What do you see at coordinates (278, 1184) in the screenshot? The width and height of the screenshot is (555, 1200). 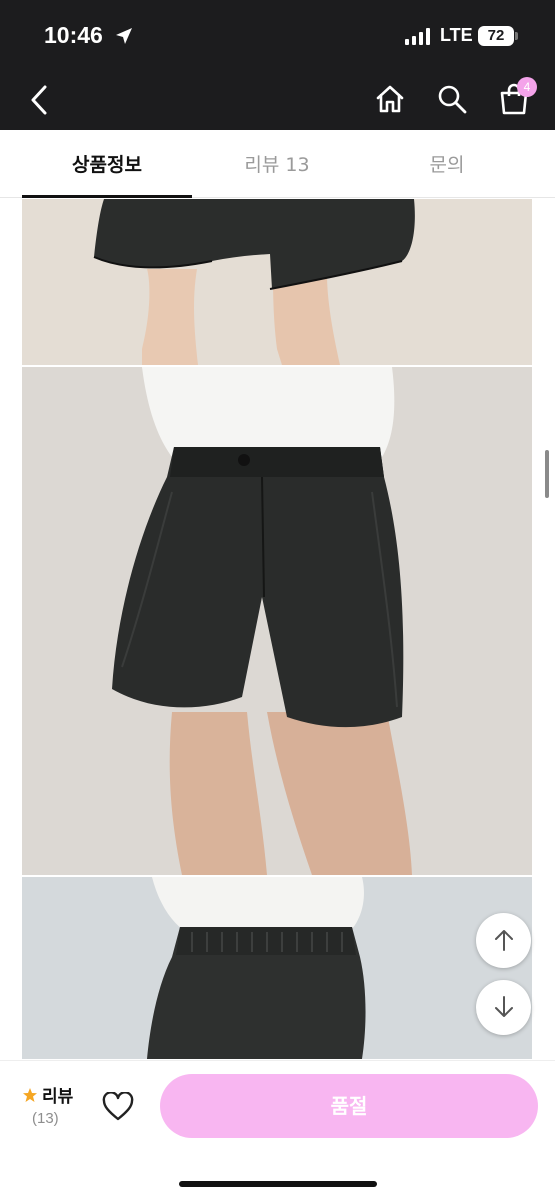 I see `home-indicator` at bounding box center [278, 1184].